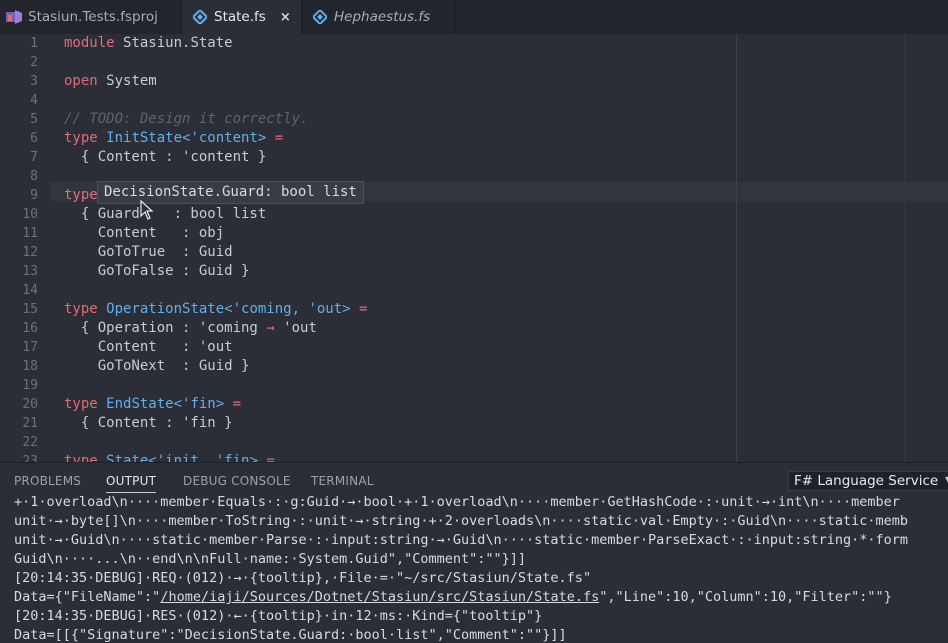 The image size is (948, 643). I want to click on code-token: module, so click(89, 43).